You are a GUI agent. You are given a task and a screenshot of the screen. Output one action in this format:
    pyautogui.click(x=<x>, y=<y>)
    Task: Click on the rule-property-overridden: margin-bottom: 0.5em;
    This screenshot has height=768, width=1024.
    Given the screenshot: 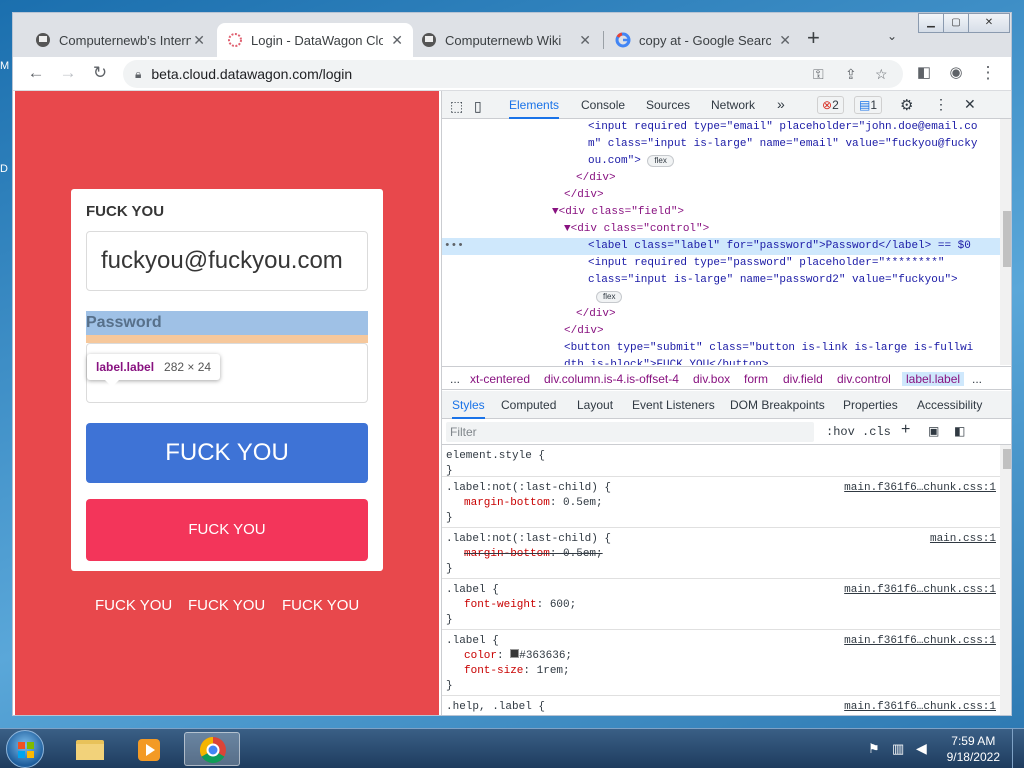 What is the action you would take?
    pyautogui.click(x=533, y=554)
    